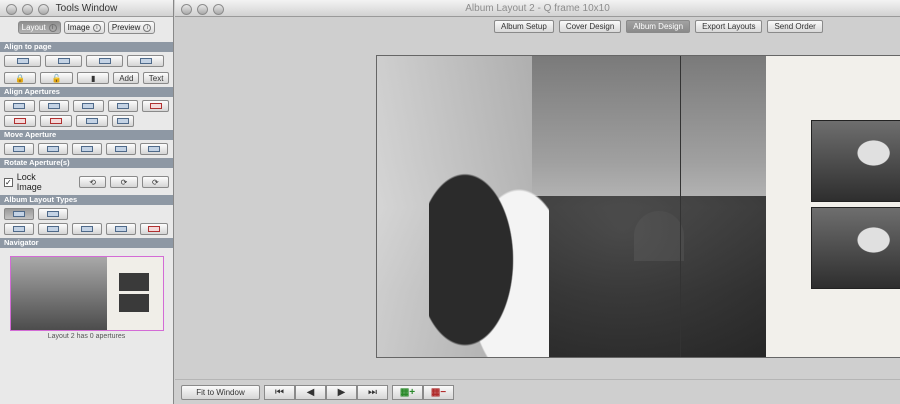 The image size is (900, 404). I want to click on align-left-button, so click(22, 61).